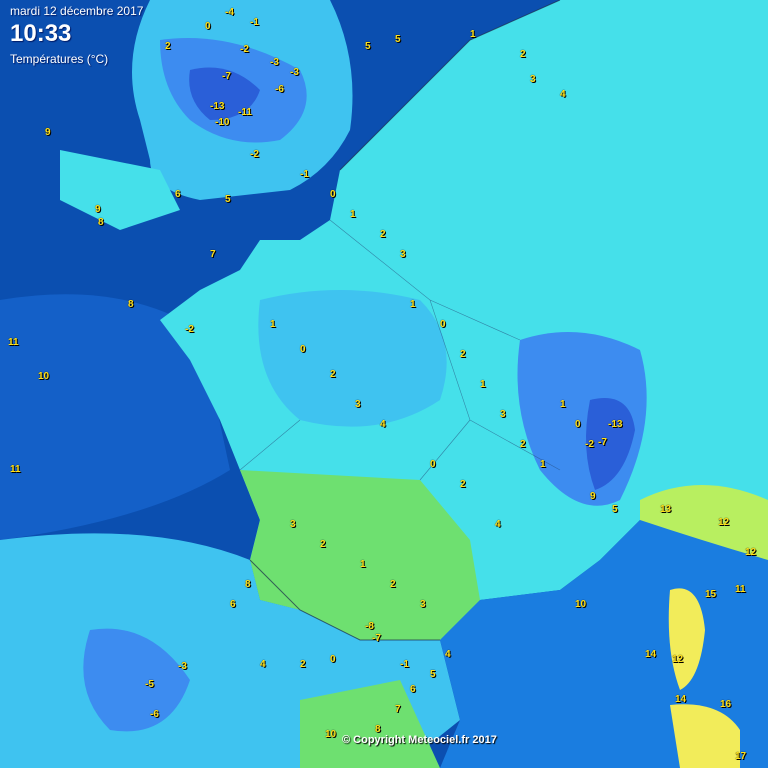  Describe the element at coordinates (222, 122) in the screenshot. I see `station-temperature: -10` at that location.